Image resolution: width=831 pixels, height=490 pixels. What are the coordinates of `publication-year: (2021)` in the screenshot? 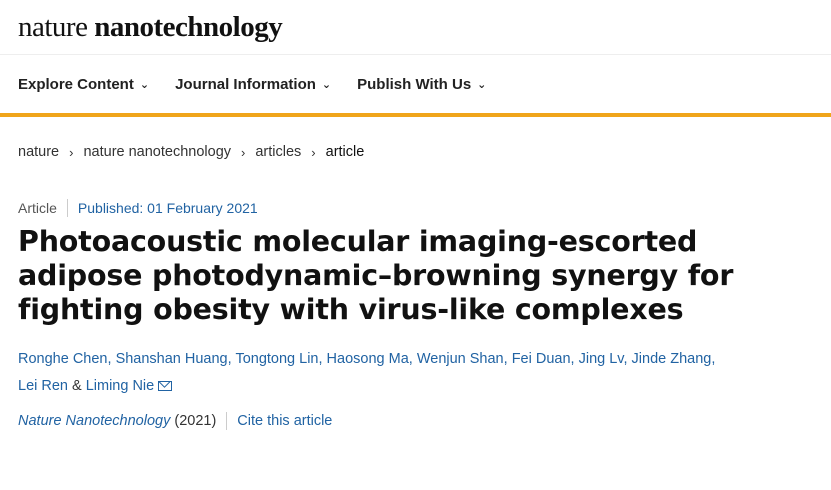 It's located at (195, 420).